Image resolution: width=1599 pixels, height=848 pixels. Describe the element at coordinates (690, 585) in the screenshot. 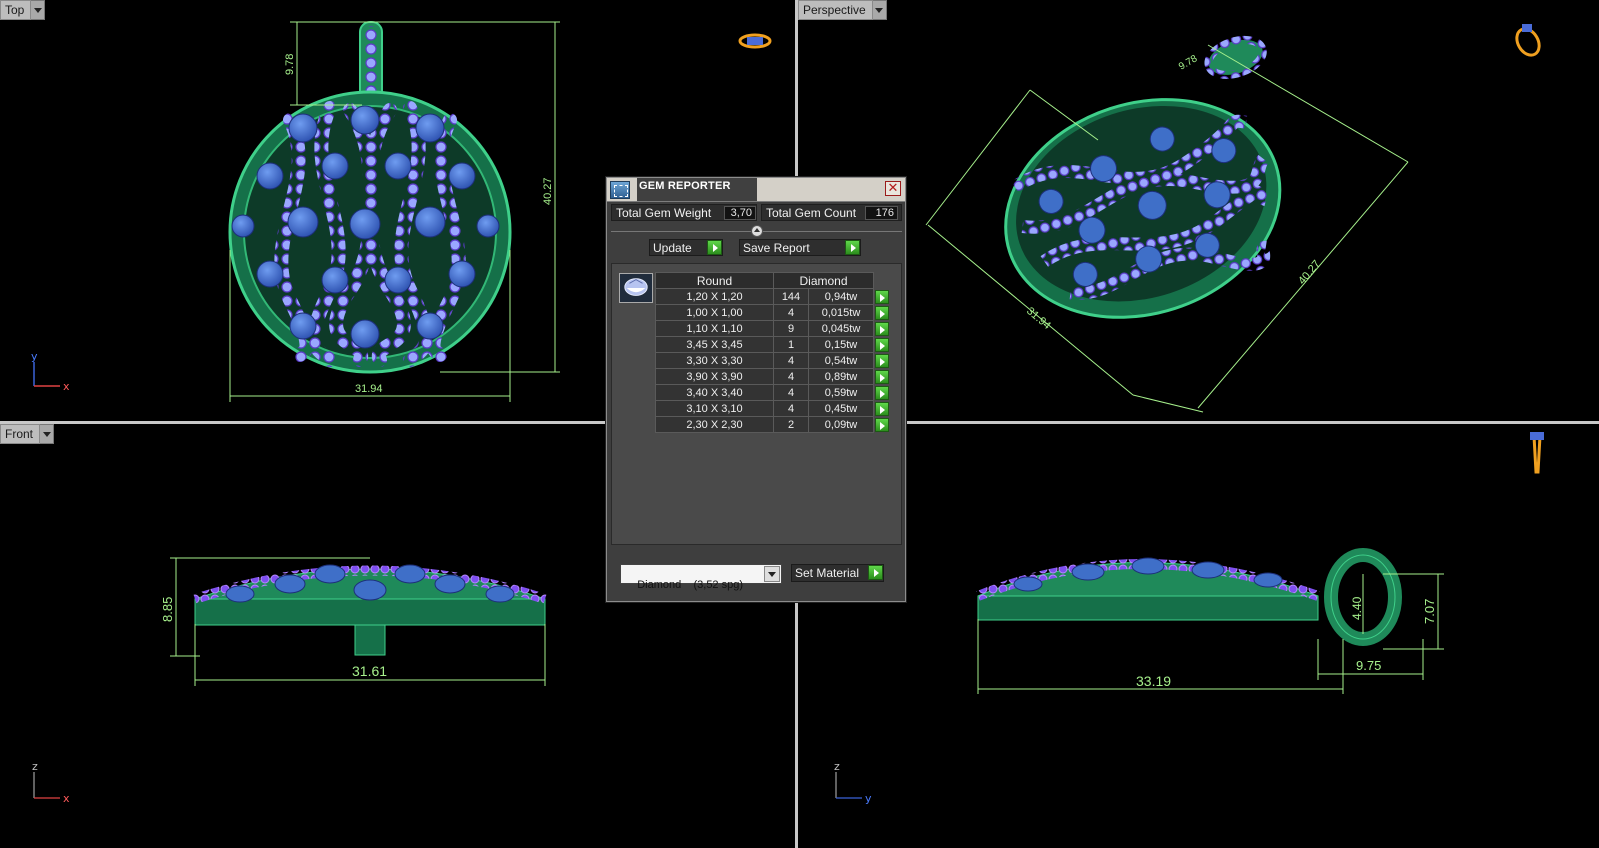

I see `material-select-value: Diamond (3,52 spg)` at that location.